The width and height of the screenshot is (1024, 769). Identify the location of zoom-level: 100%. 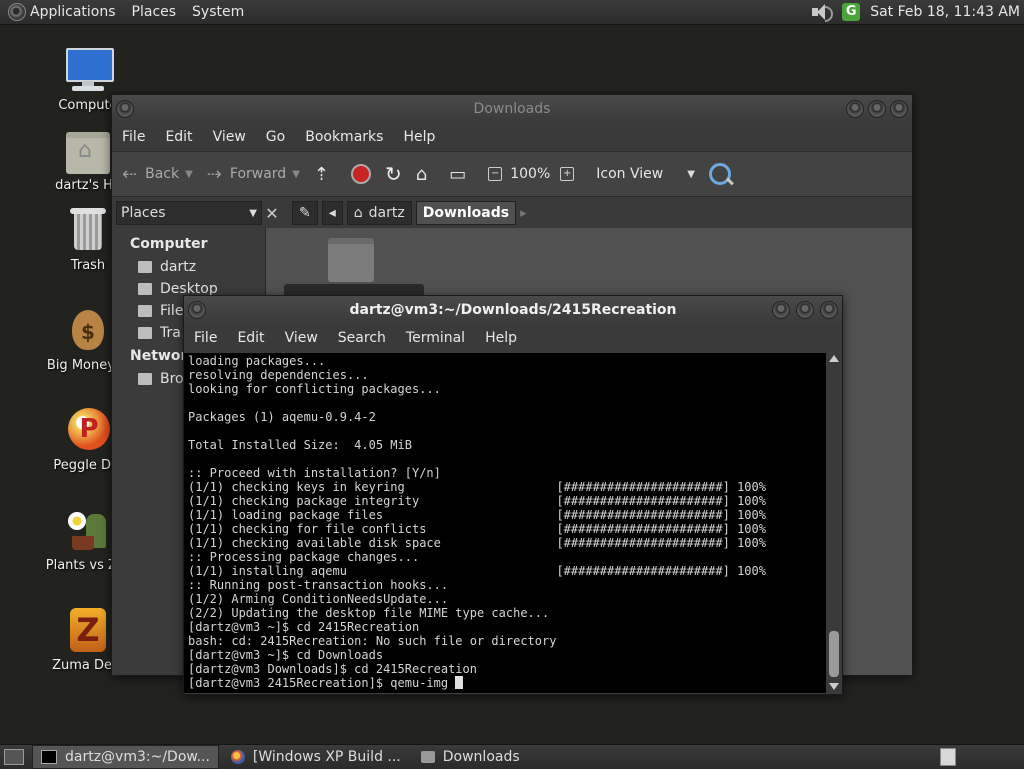
(530, 174).